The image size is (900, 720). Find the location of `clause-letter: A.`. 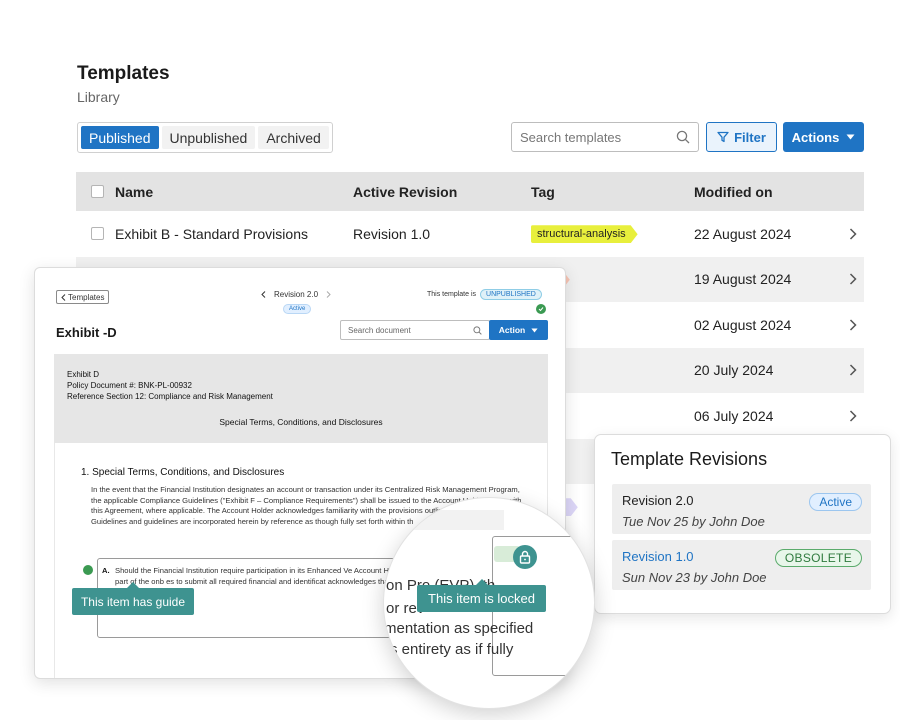

clause-letter: A. is located at coordinates (106, 570).